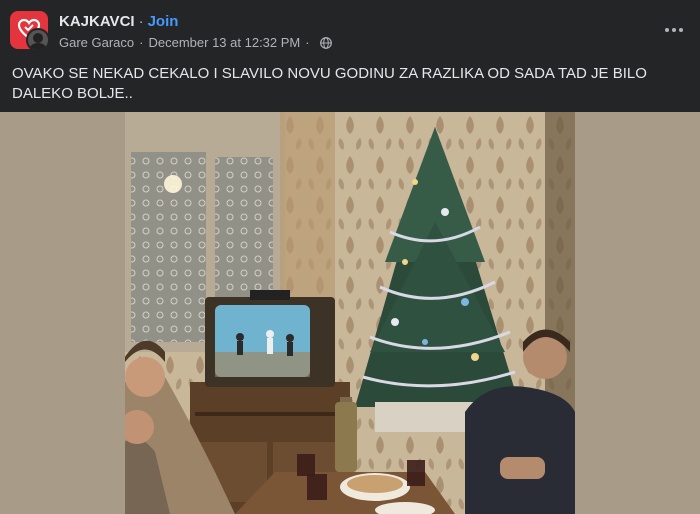  Describe the element at coordinates (674, 30) in the screenshot. I see `more-options-button` at that location.